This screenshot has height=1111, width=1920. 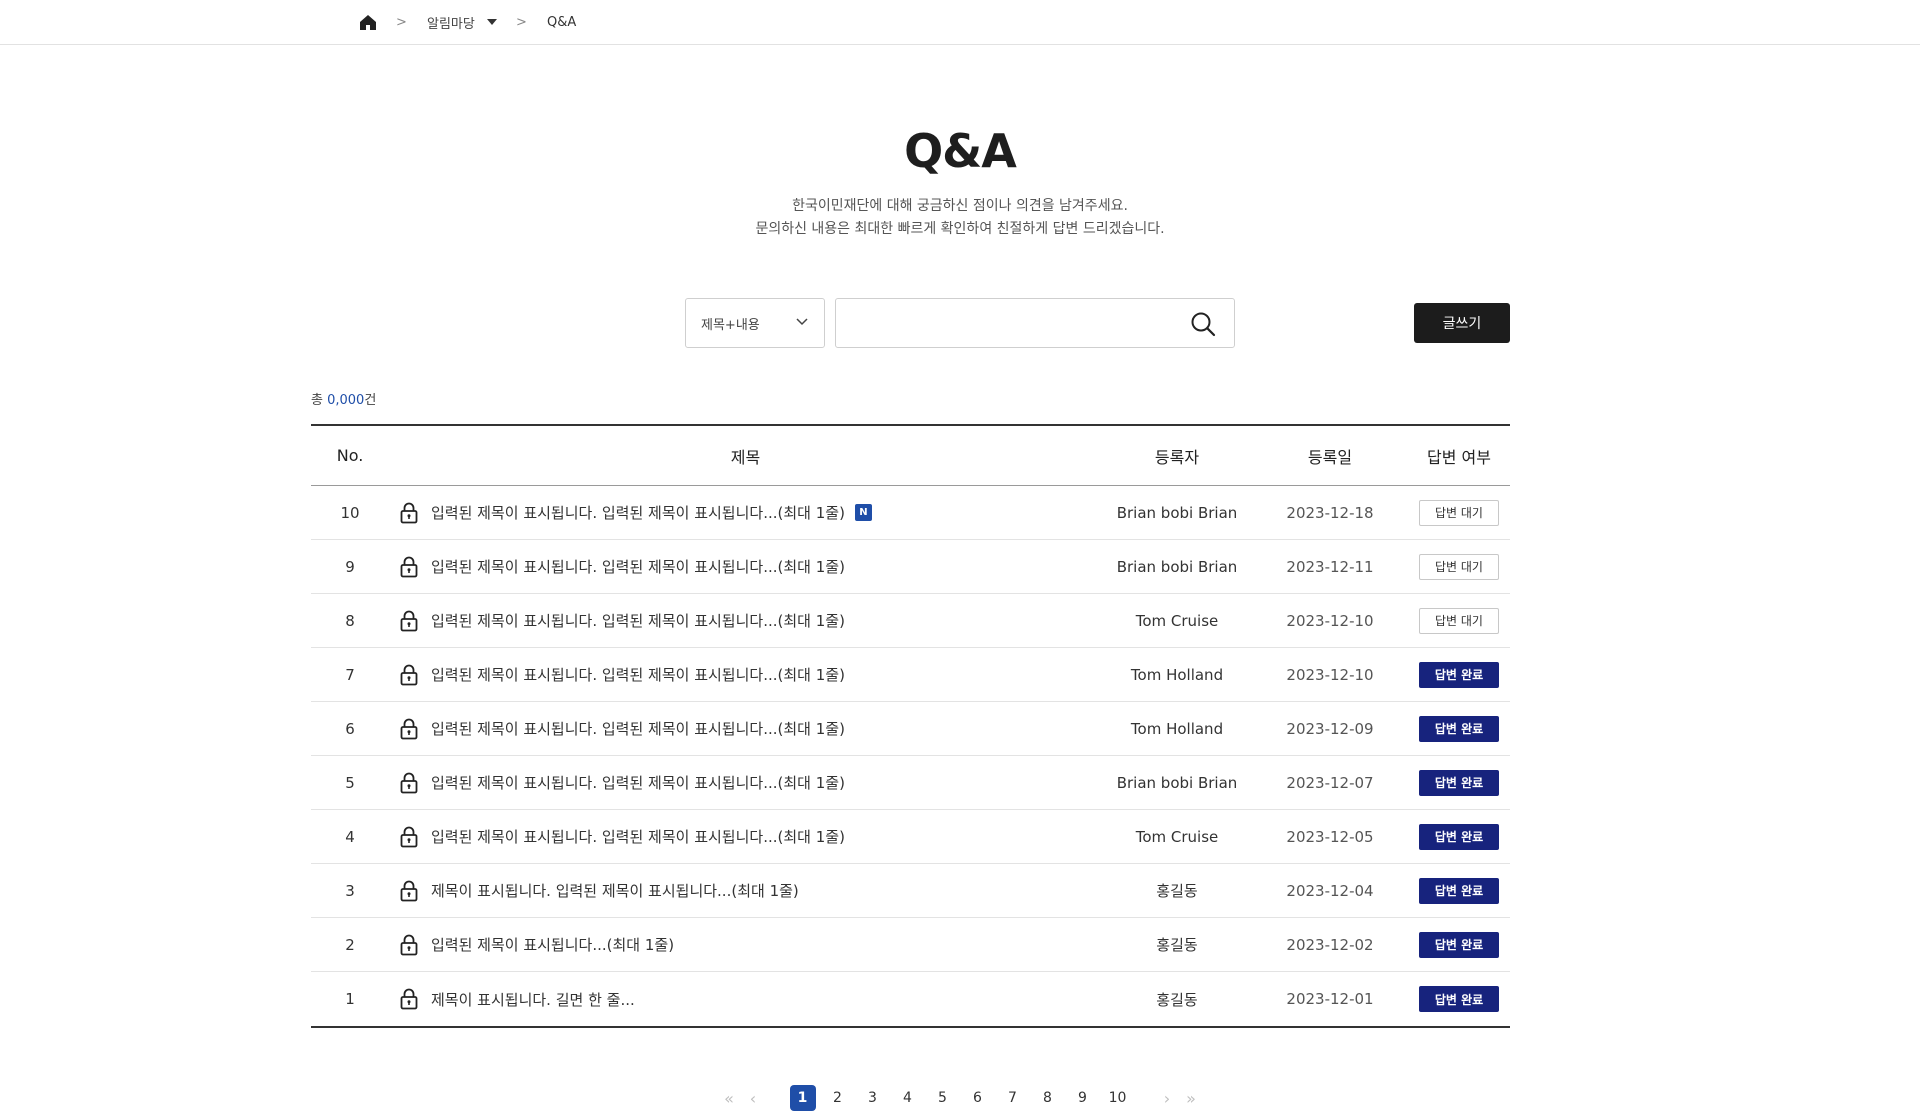 What do you see at coordinates (910, 456) in the screenshot?
I see `table-header: No. 제목 등록자 등록일 답변 여부` at bounding box center [910, 456].